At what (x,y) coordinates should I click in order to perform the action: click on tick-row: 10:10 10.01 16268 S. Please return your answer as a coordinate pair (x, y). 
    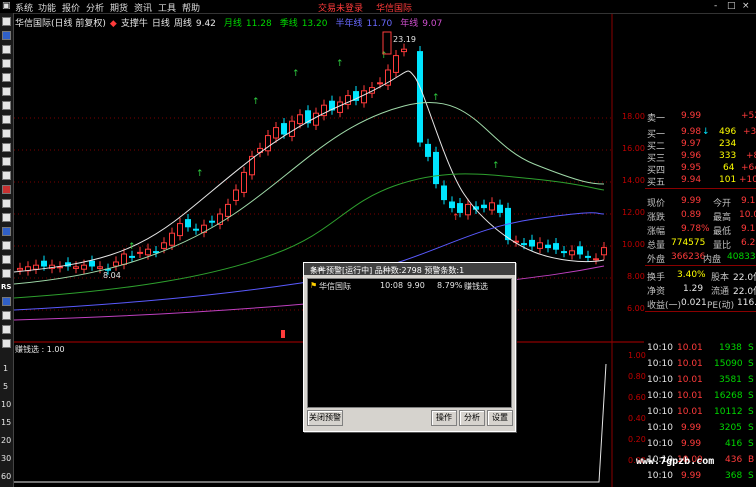
    Looking at the image, I should click on (700, 397).